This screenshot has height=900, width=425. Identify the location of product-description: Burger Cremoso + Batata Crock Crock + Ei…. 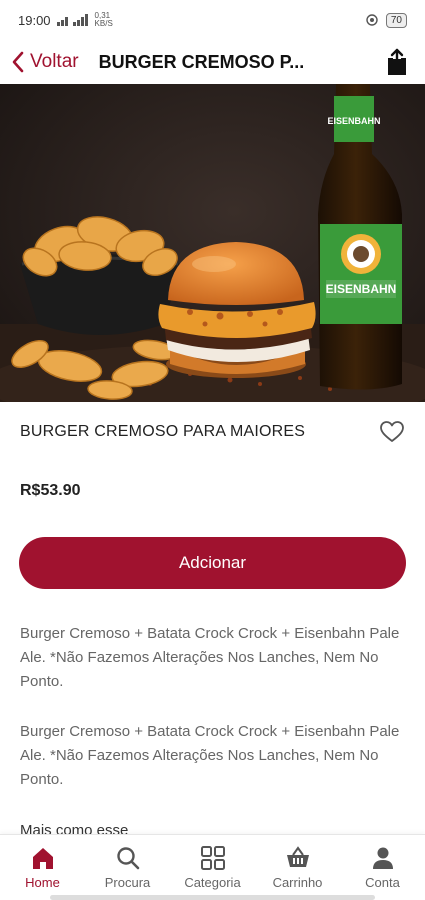
(210, 657).